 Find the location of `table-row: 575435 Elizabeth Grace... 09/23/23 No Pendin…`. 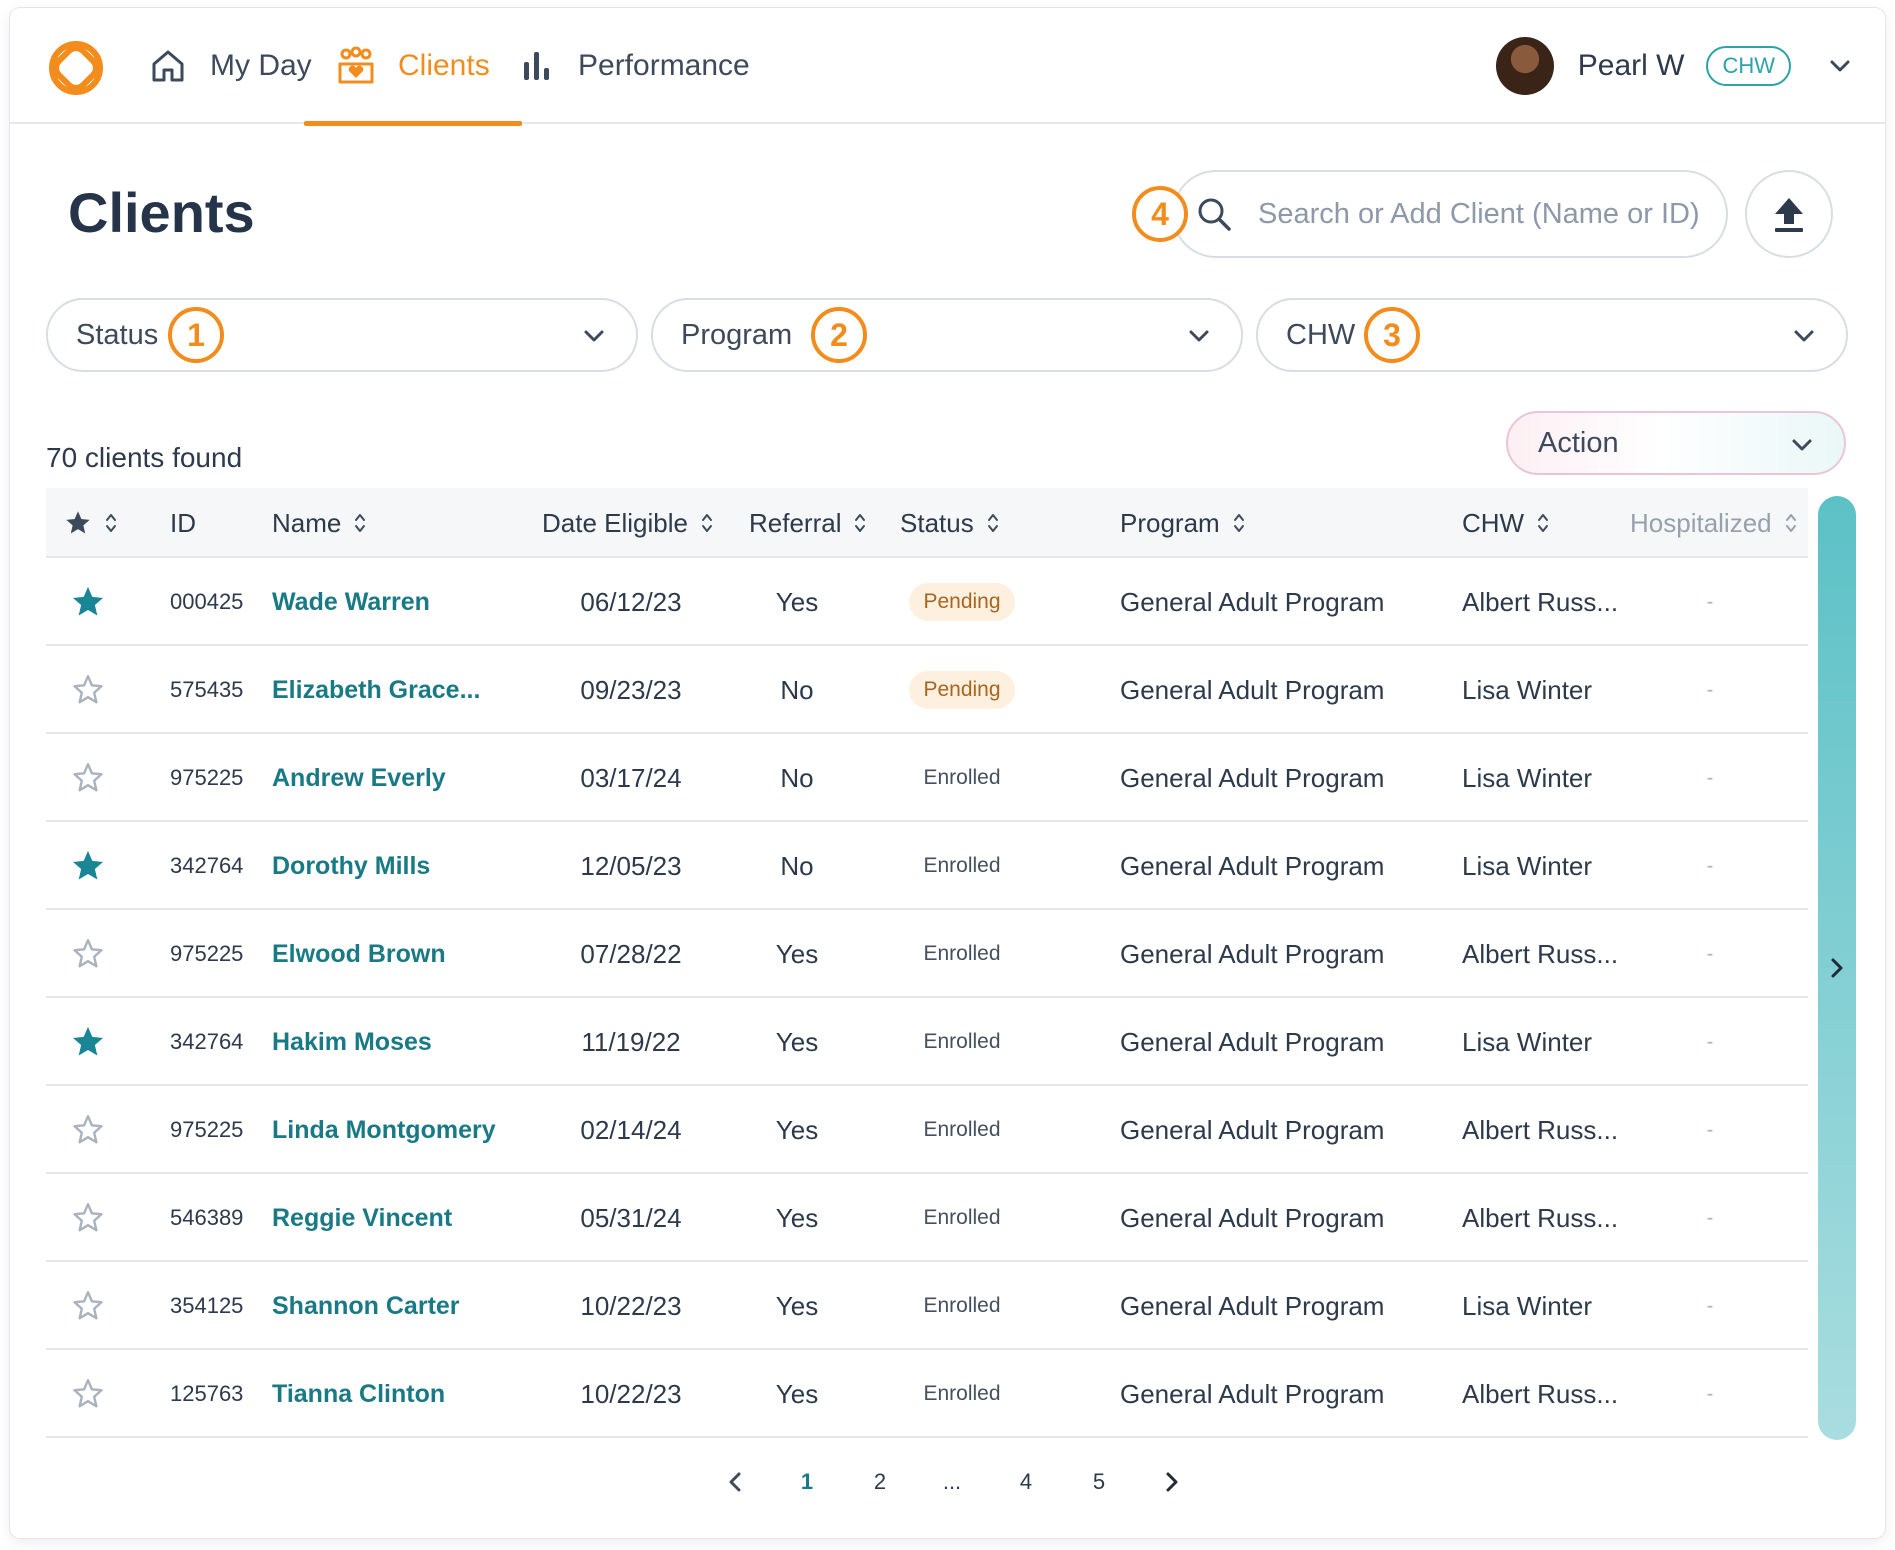

table-row: 575435 Elizabeth Grace... 09/23/23 No Pendin… is located at coordinates (927, 690).